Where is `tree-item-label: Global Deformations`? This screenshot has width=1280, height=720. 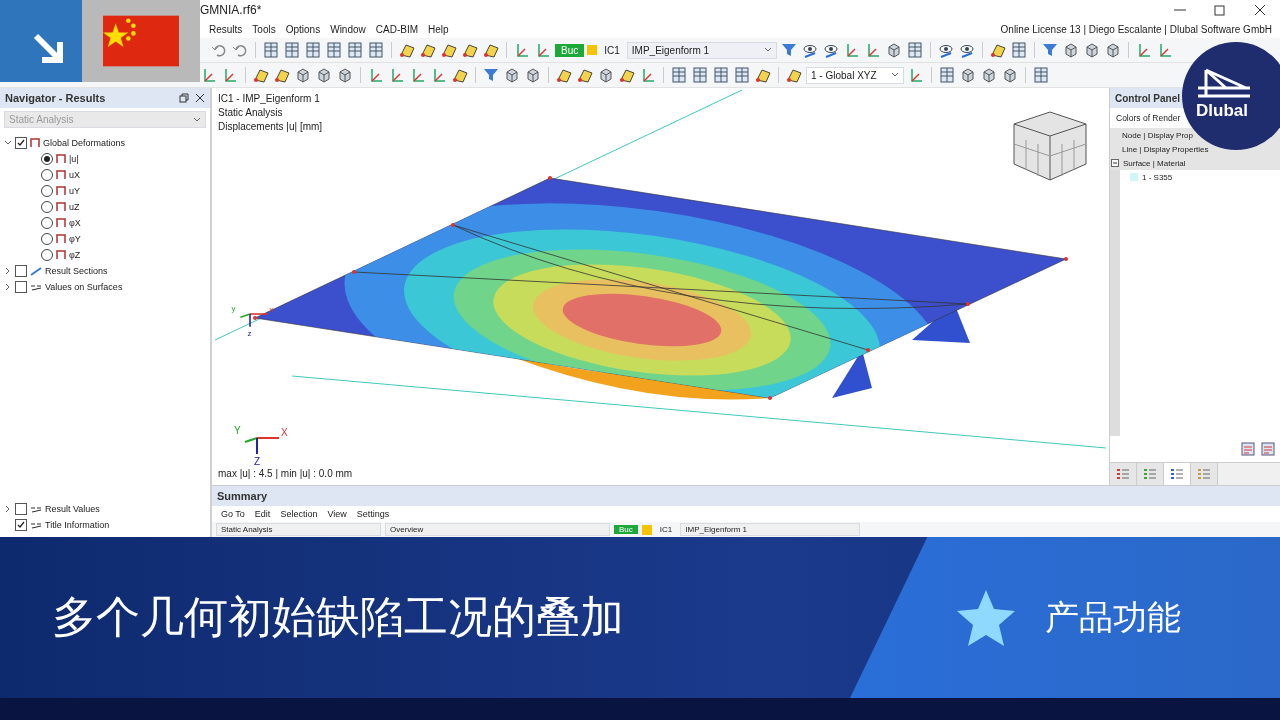 tree-item-label: Global Deformations is located at coordinates (84, 143).